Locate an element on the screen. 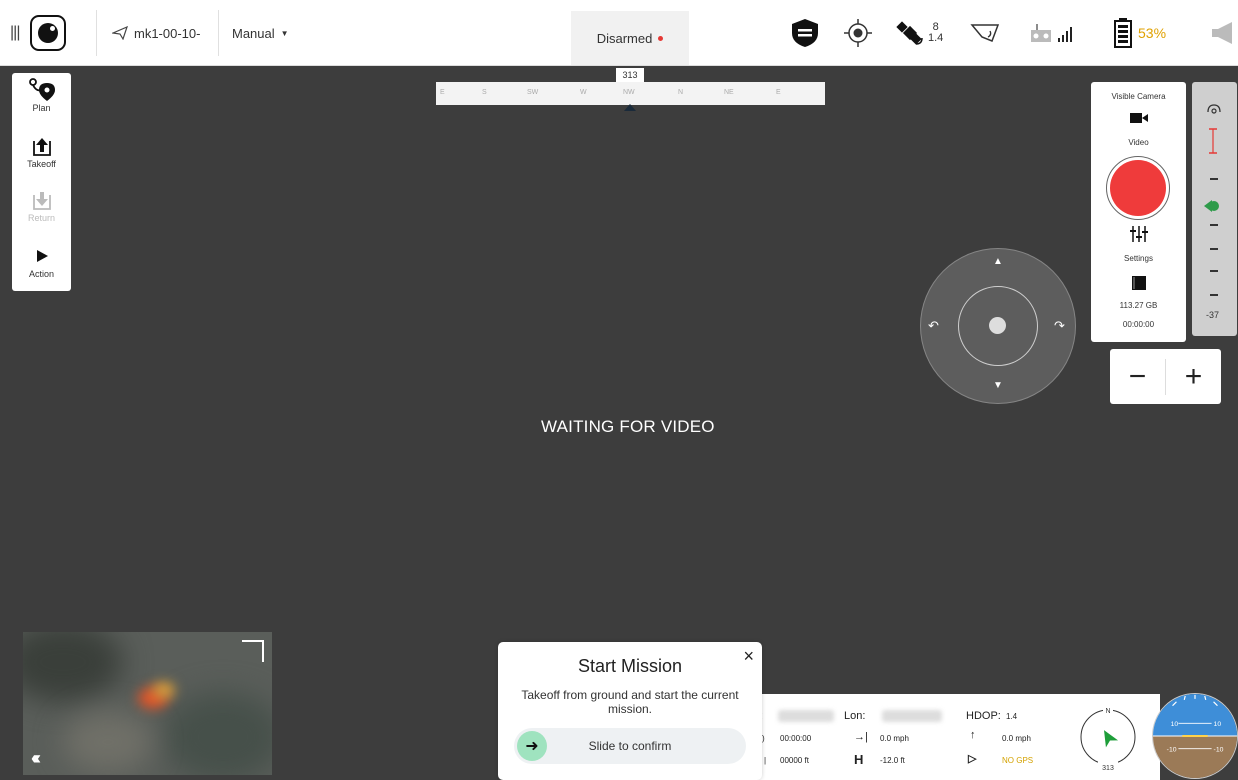  camera-mode-label: Video is located at coordinates (1138, 142).